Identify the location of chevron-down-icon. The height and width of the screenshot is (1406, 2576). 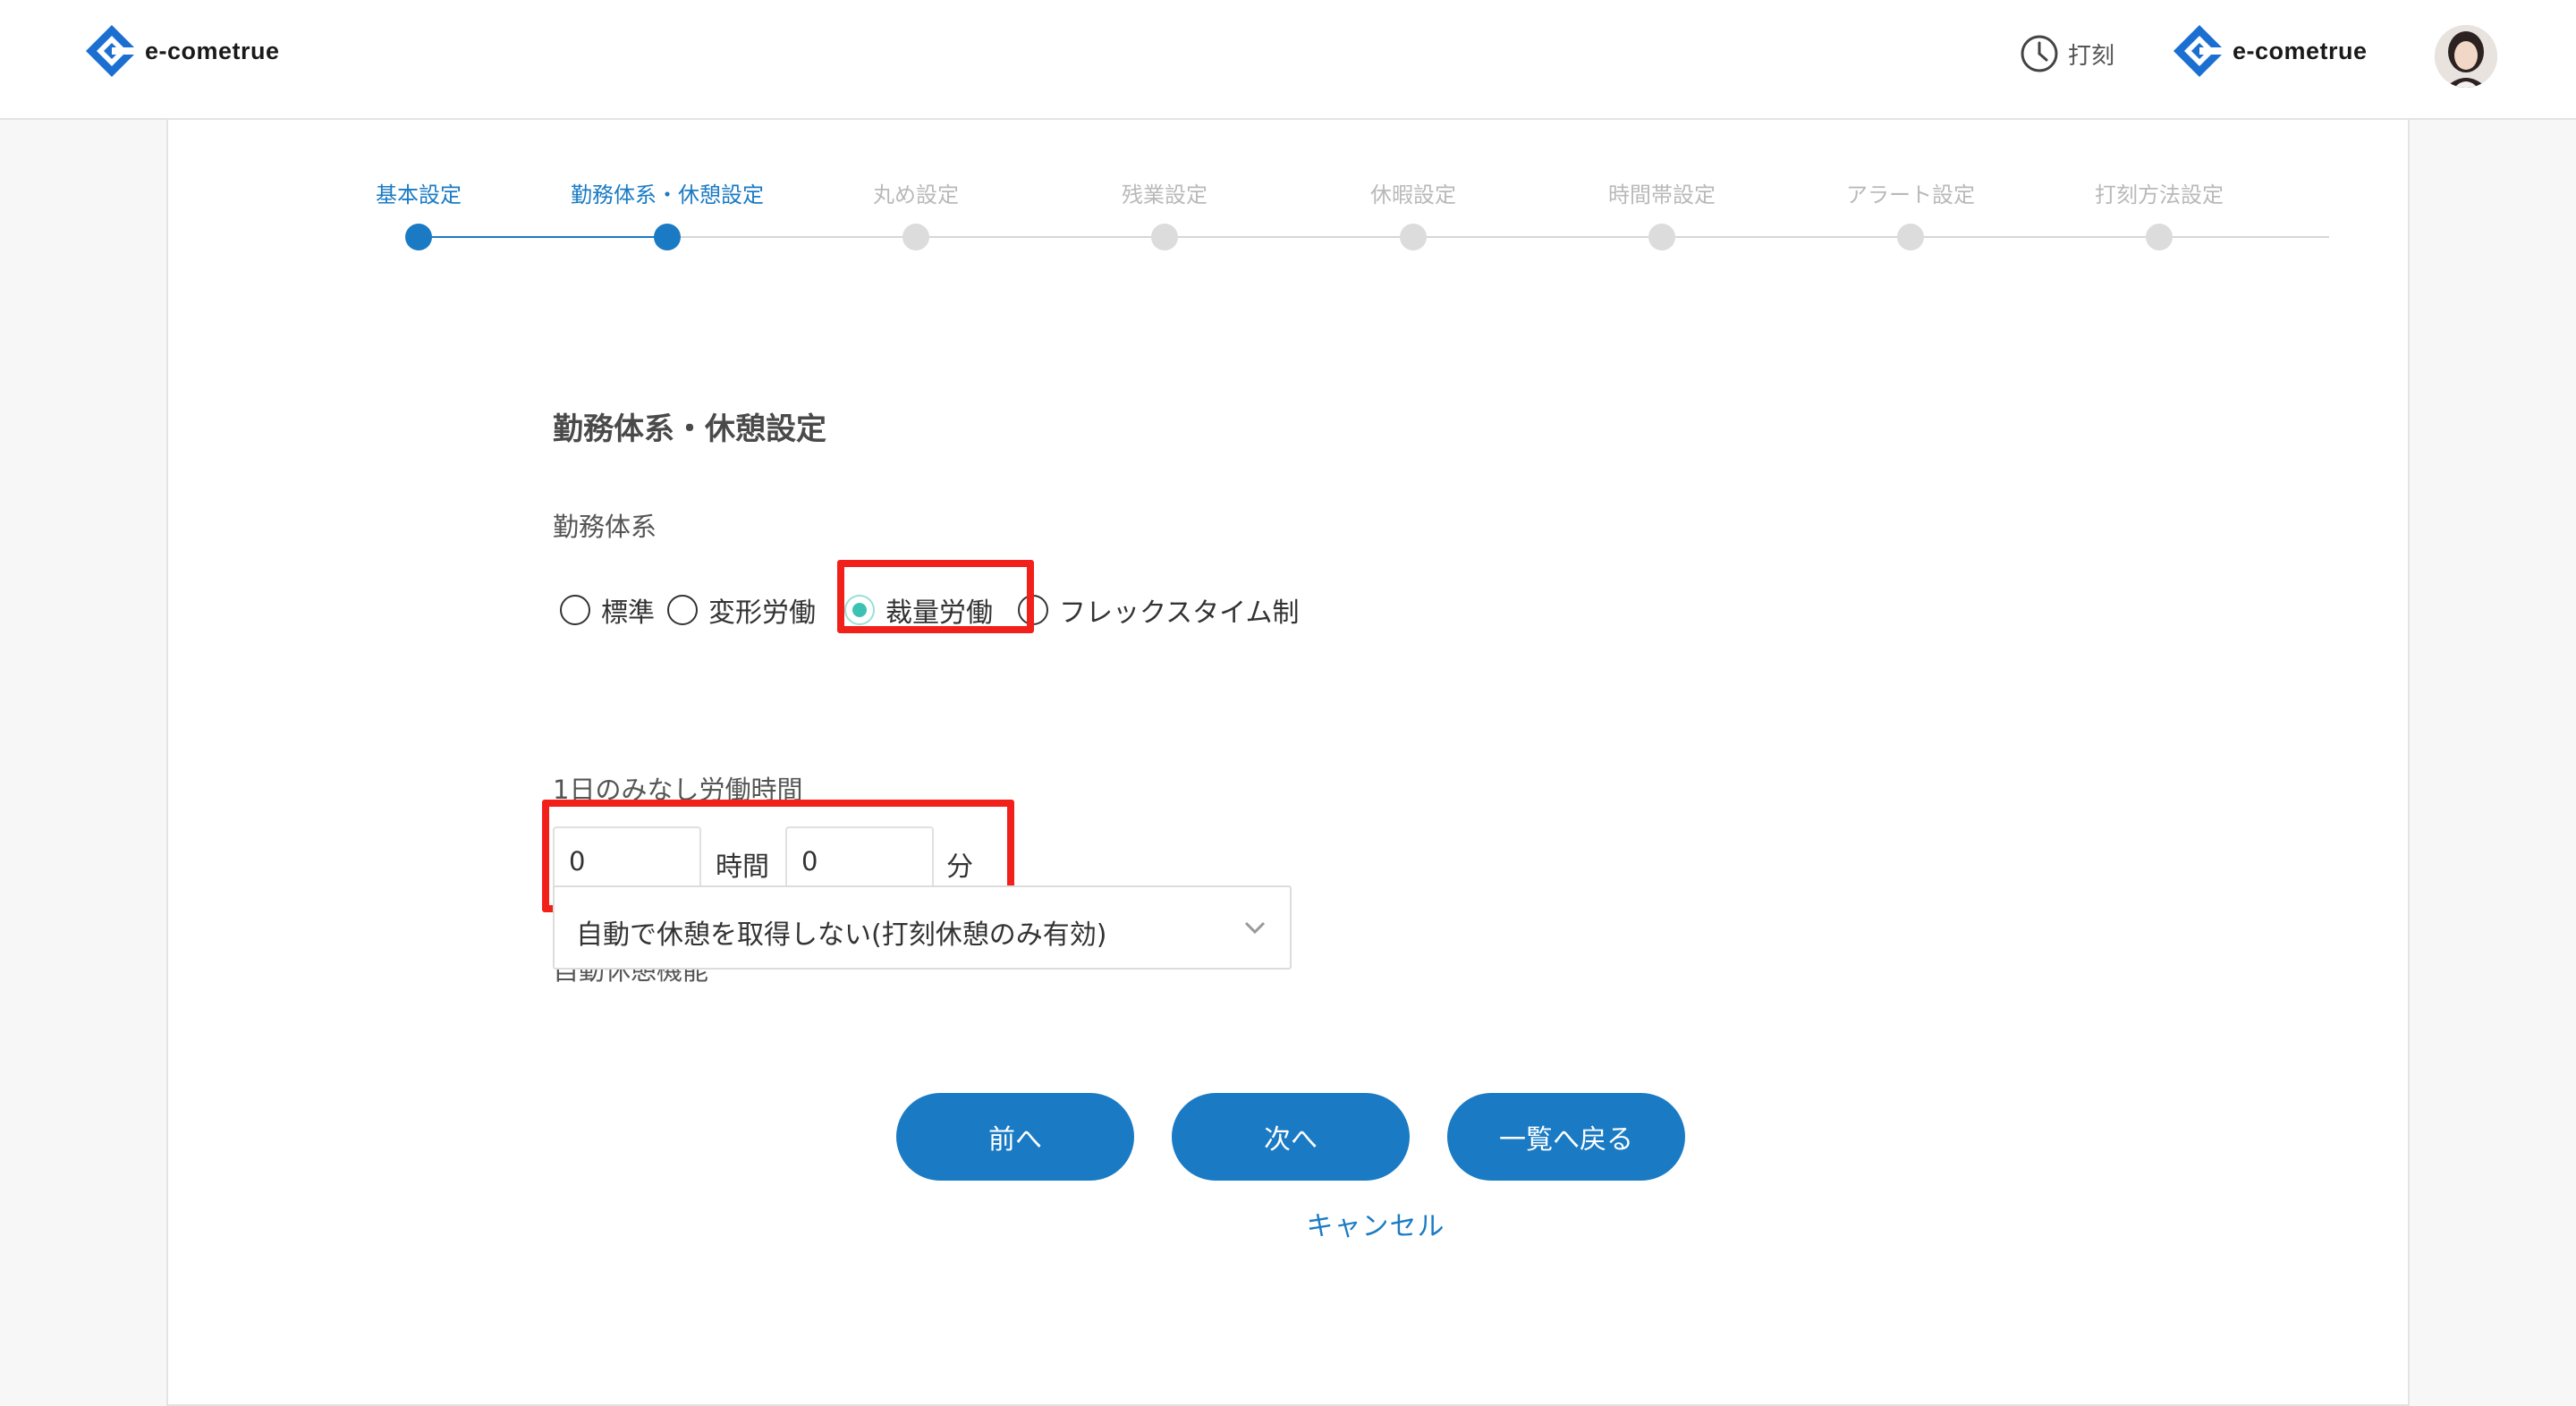
(1255, 928).